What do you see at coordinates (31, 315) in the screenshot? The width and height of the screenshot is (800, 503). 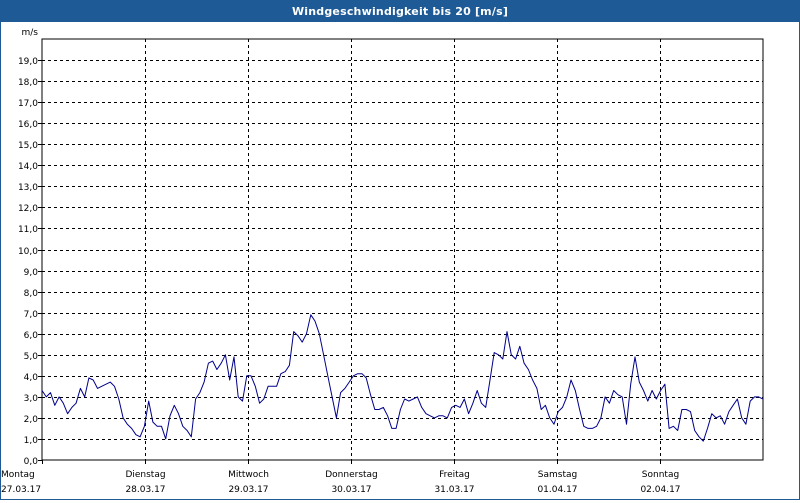 I see `y-tick-label: 7,0` at bounding box center [31, 315].